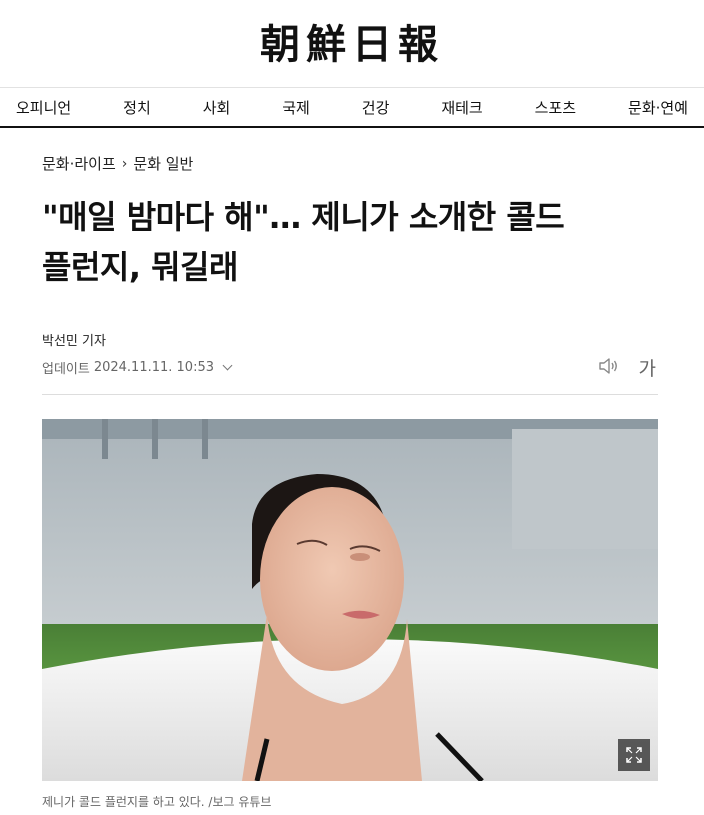 The width and height of the screenshot is (704, 815). I want to click on expand-image-button, so click(634, 755).